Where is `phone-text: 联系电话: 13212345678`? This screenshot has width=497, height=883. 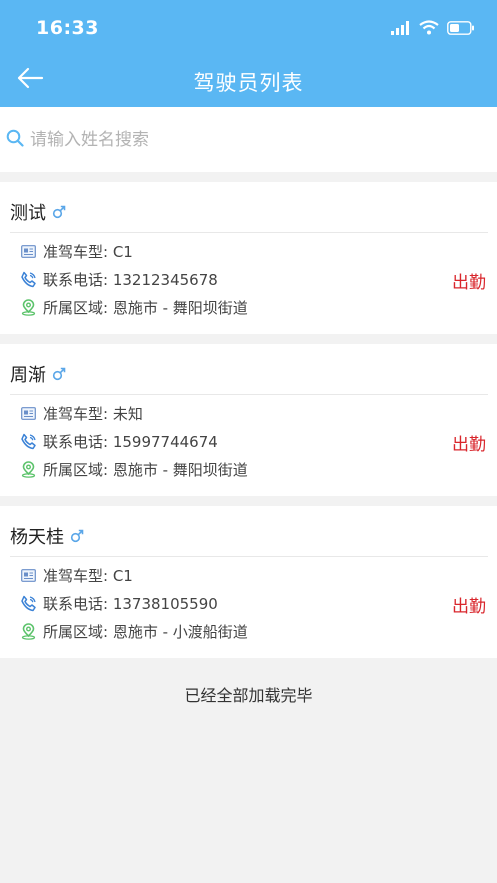 phone-text: 联系电话: 13212345678 is located at coordinates (130, 279).